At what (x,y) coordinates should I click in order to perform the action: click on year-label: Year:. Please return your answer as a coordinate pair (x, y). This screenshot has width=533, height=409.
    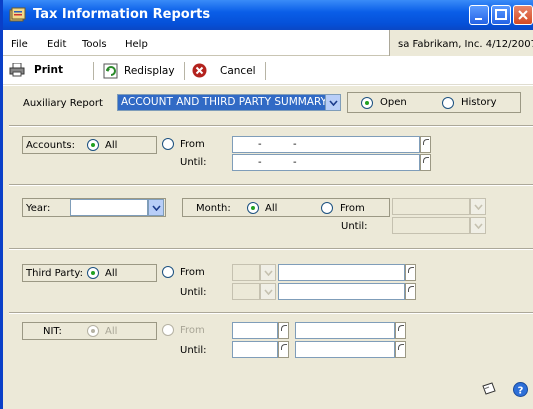
    Looking at the image, I should click on (38, 208).